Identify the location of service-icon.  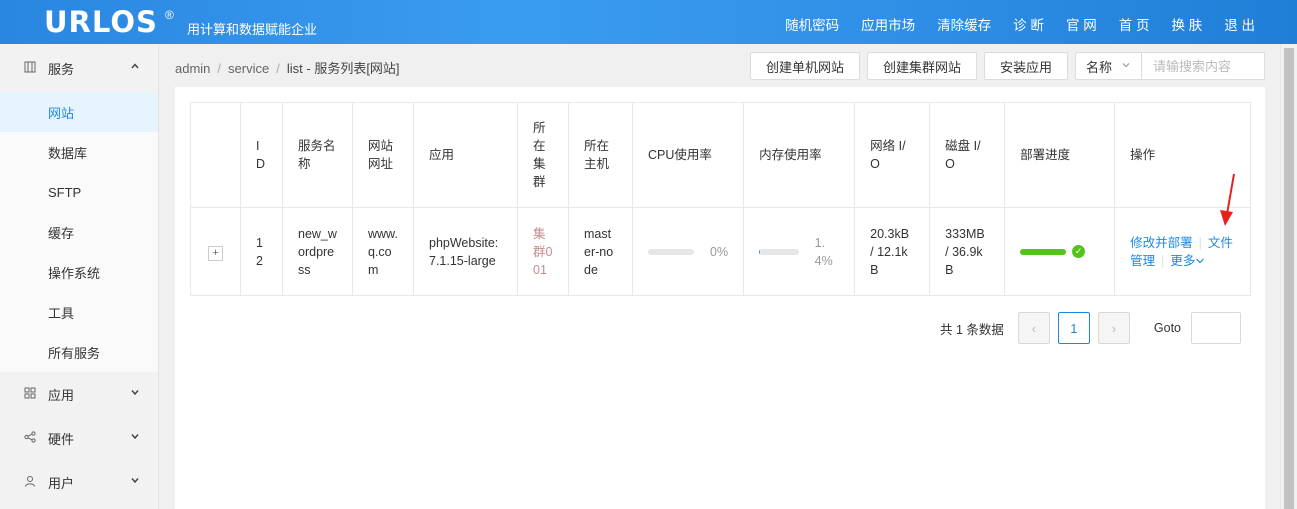
(32, 68).